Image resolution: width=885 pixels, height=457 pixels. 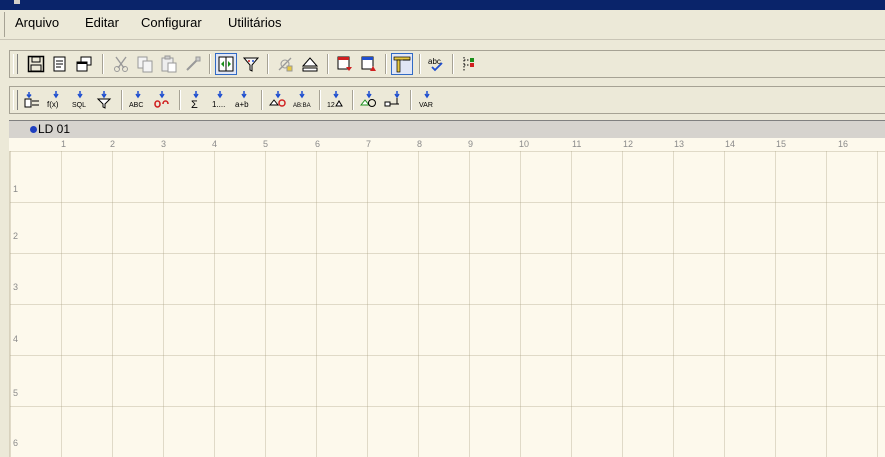 What do you see at coordinates (16, 287) in the screenshot?
I see `row-number: 3` at bounding box center [16, 287].